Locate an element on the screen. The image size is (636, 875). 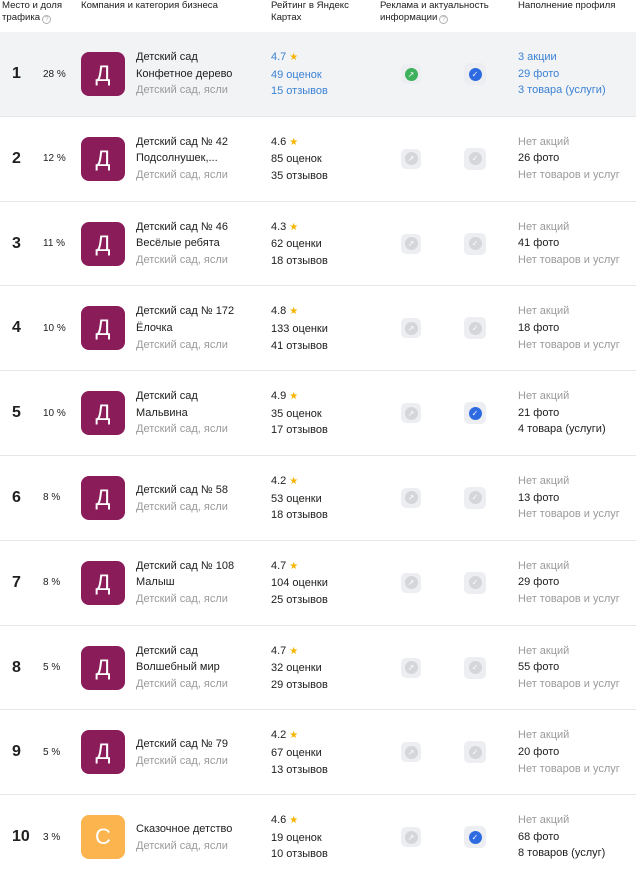
photos-count: 20 фото is located at coordinates (539, 751).